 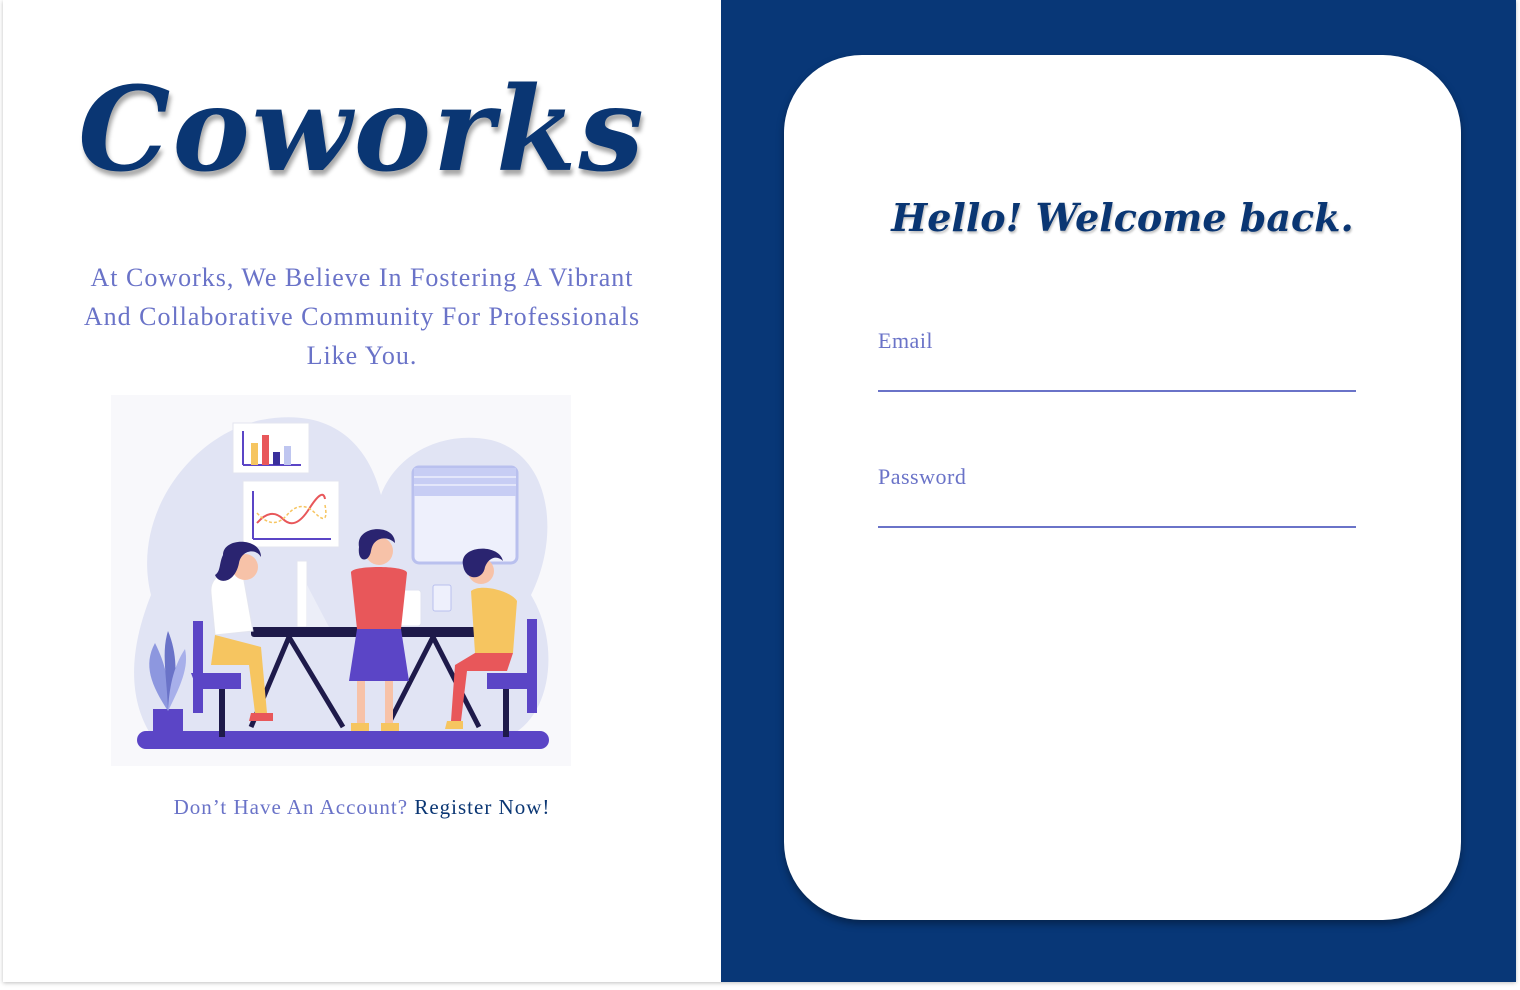 What do you see at coordinates (1122, 217) in the screenshot?
I see `welcome-heading: Hello! Welcome back.` at bounding box center [1122, 217].